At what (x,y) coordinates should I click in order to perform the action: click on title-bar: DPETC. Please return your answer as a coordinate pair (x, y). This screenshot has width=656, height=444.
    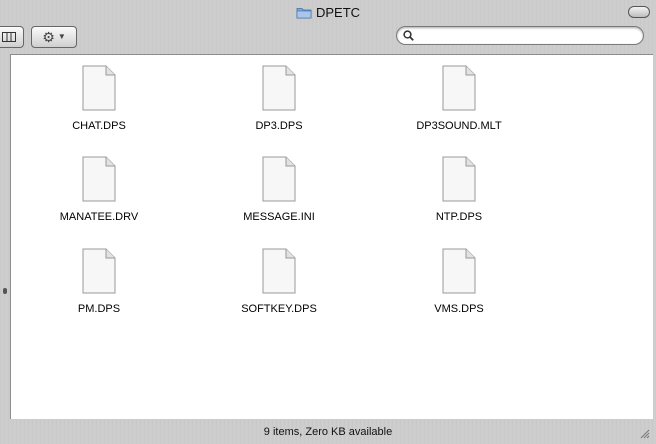
    Looking at the image, I should click on (328, 12).